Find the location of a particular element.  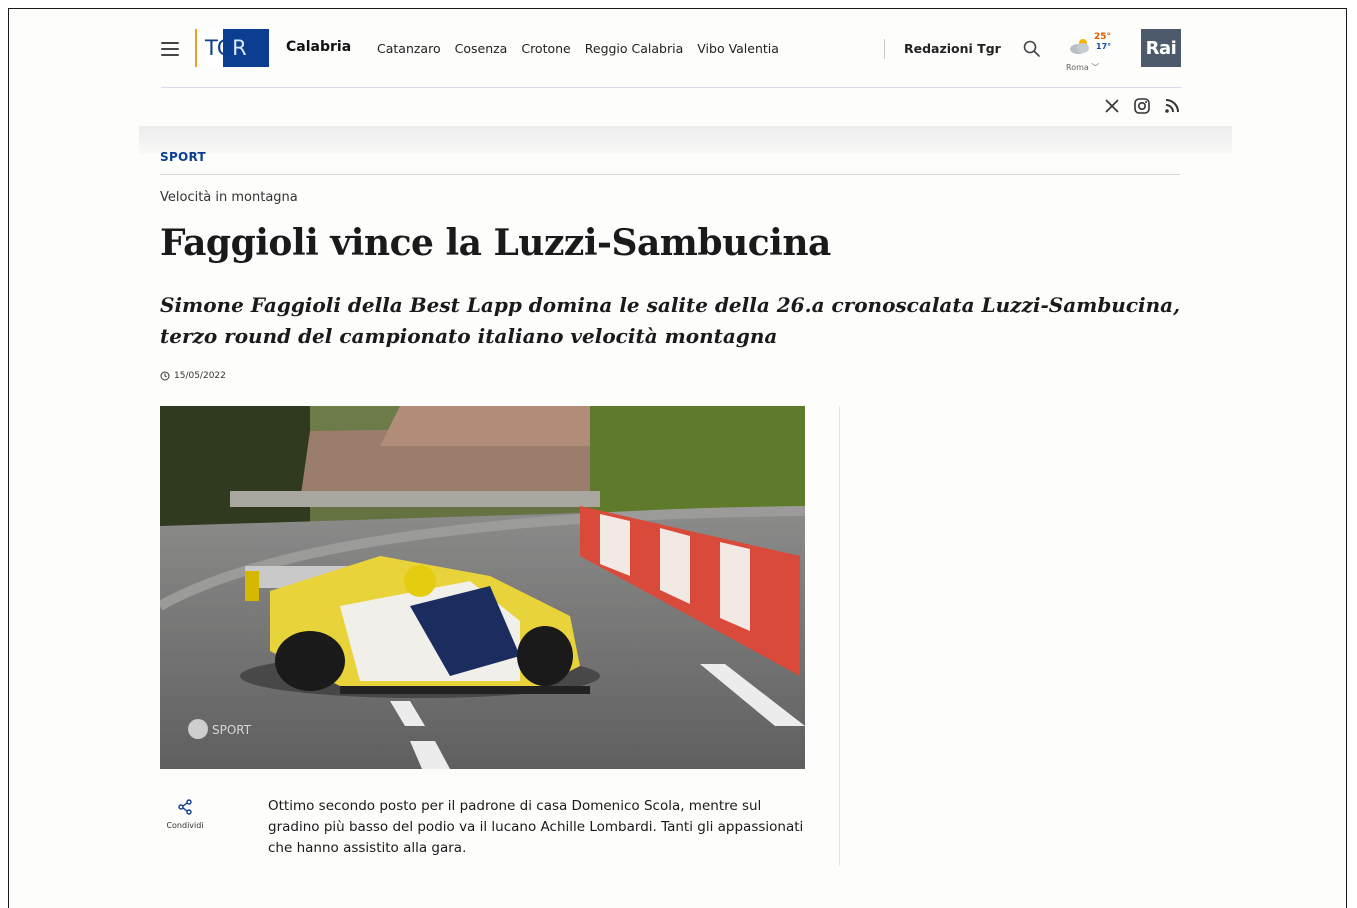

social-links is located at coordinates (1142, 106).